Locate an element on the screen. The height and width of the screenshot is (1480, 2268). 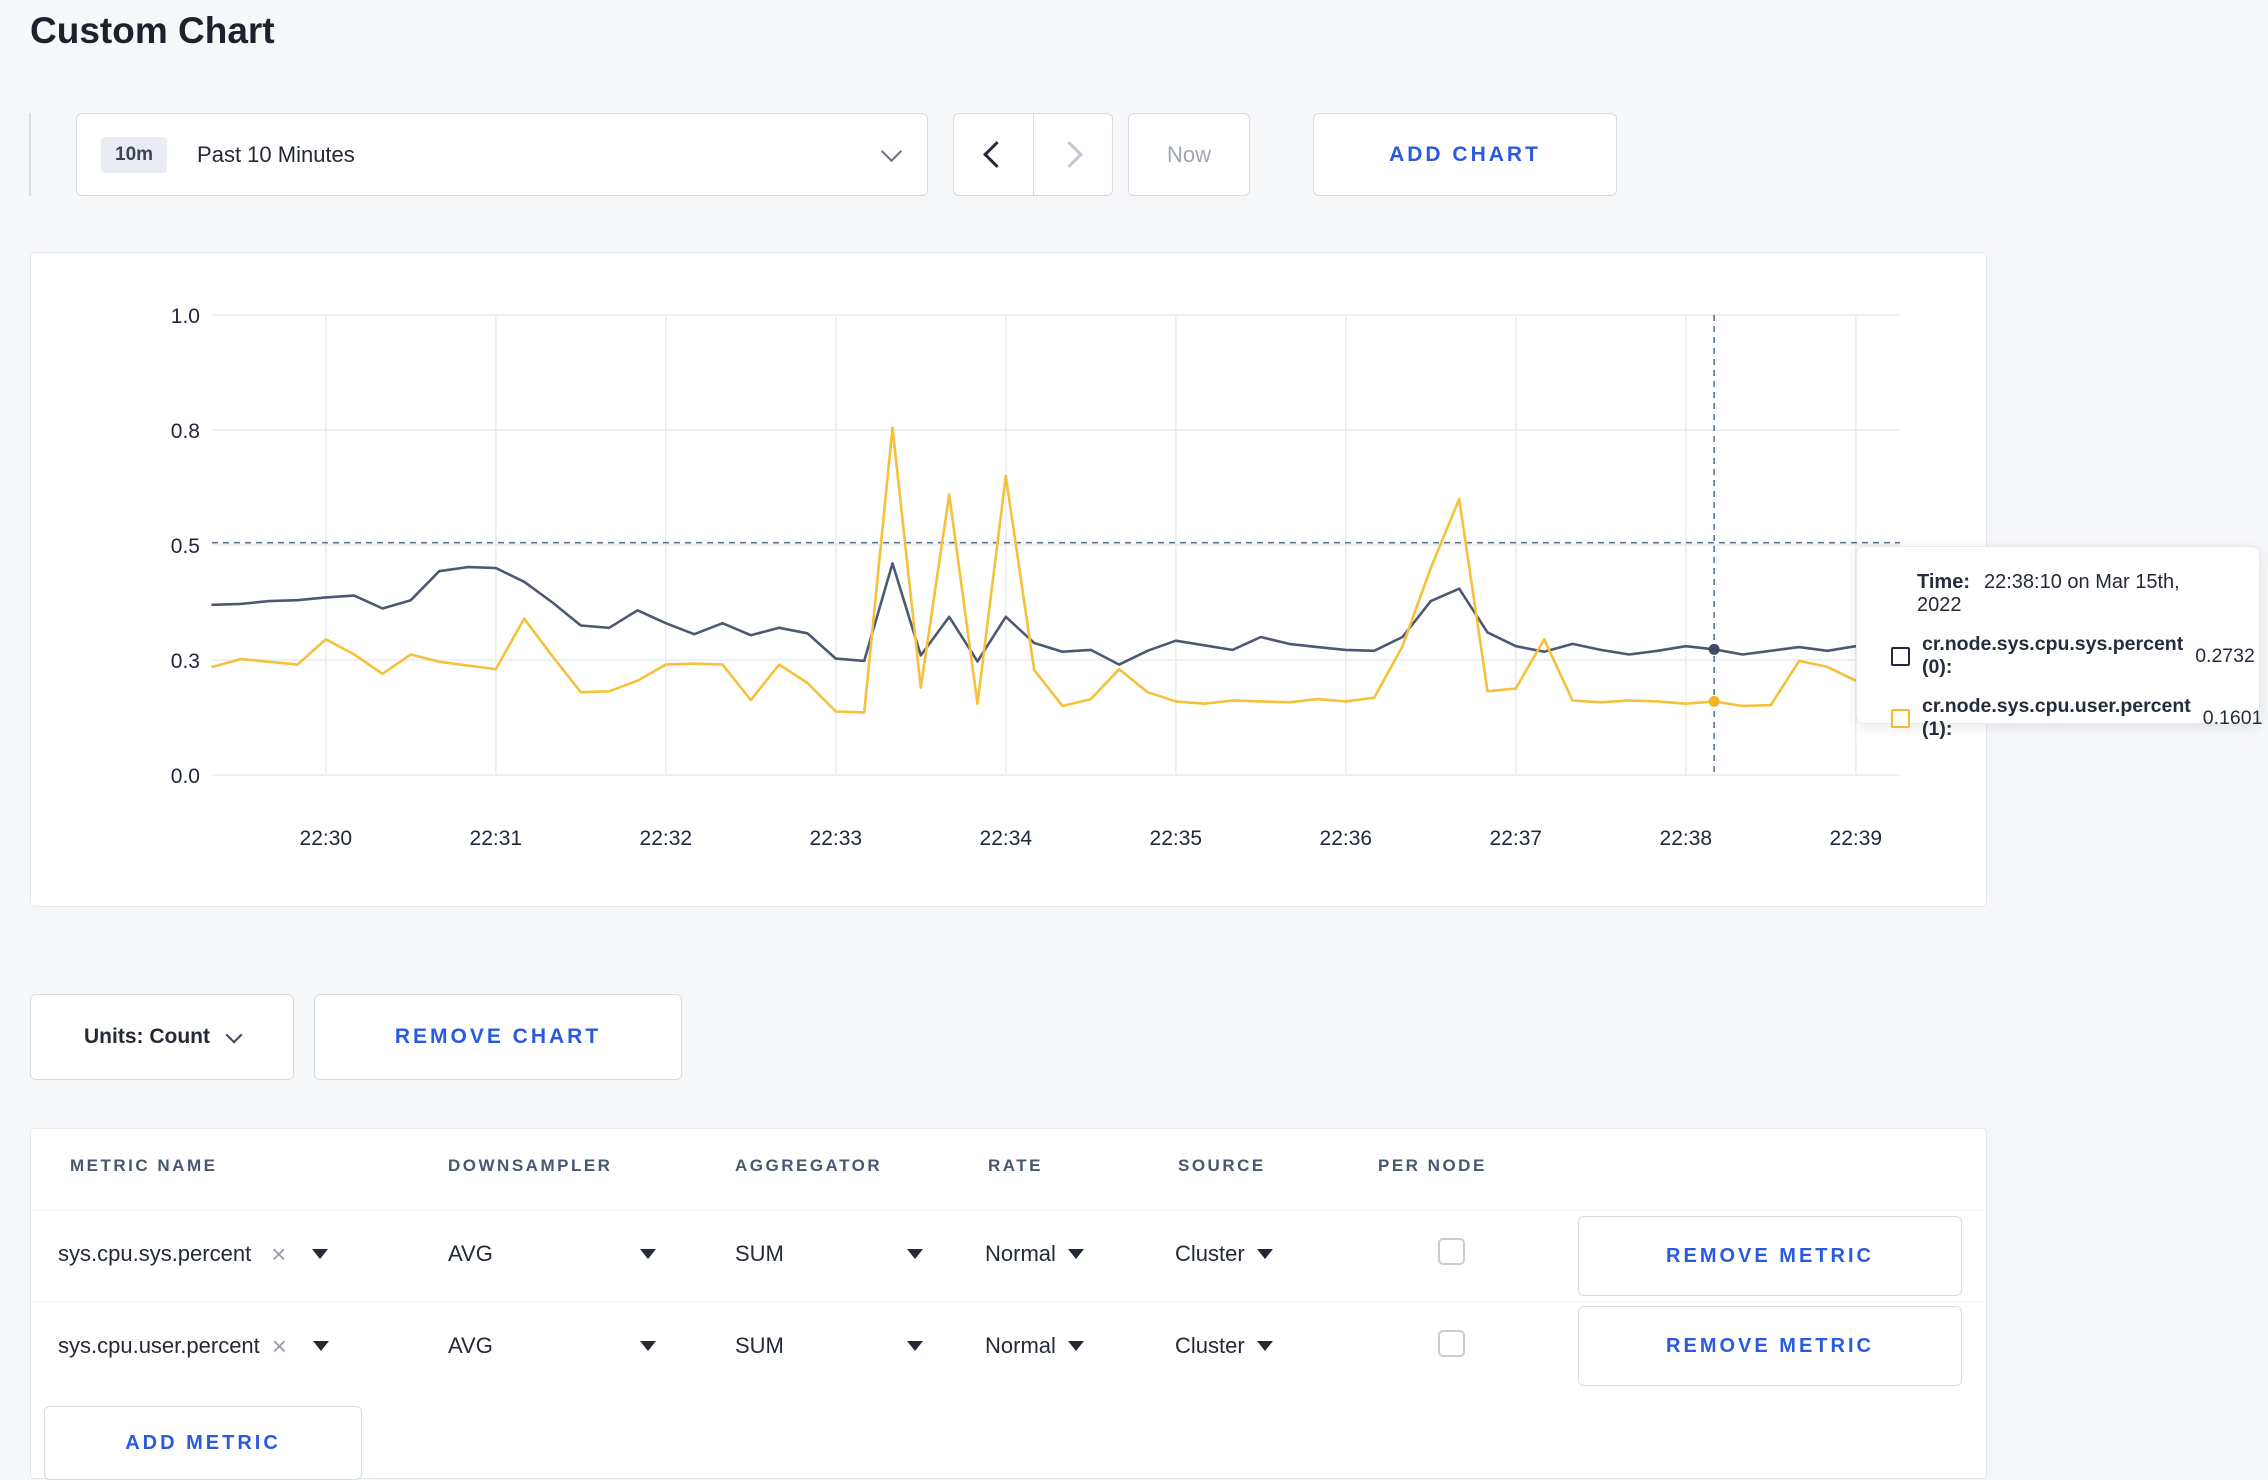
remove-chart-button: REMOVE CHART is located at coordinates (498, 1037).